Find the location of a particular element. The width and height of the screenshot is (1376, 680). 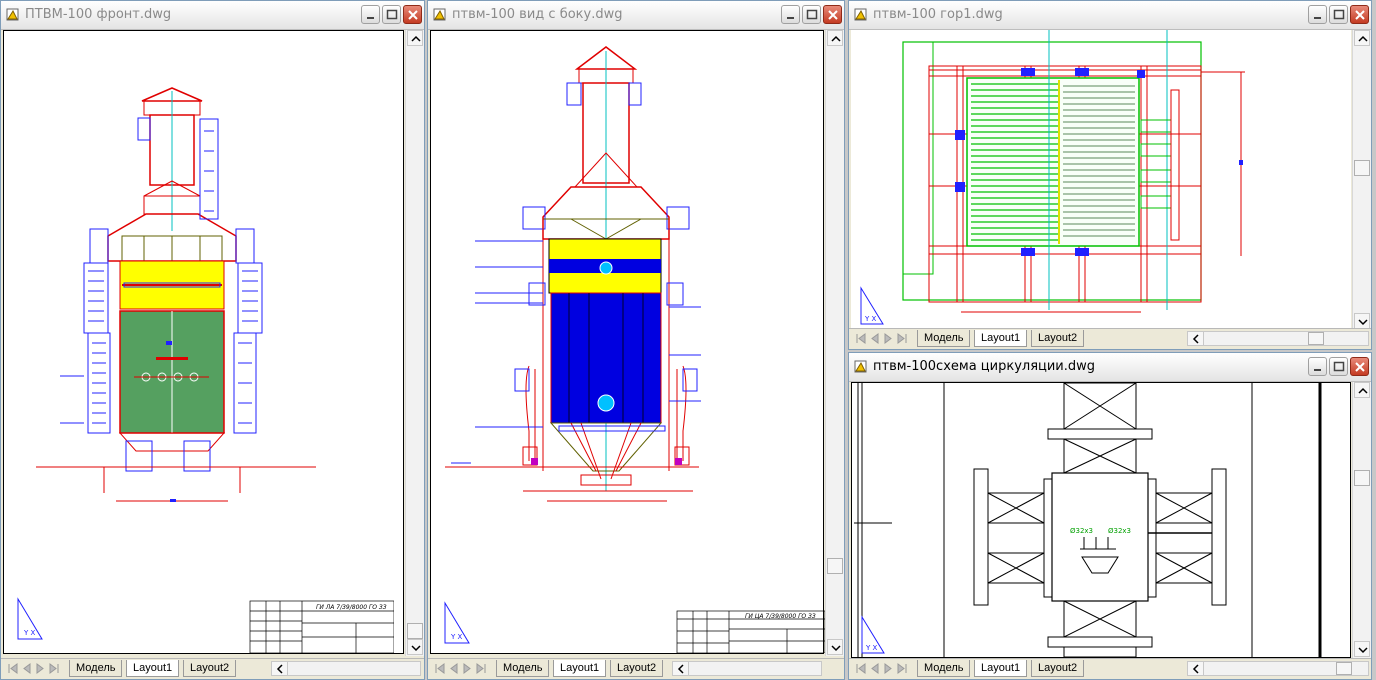

stamp-code: ГИ ЛА 7/39/8000 ГО ЗЗ is located at coordinates (351, 607).